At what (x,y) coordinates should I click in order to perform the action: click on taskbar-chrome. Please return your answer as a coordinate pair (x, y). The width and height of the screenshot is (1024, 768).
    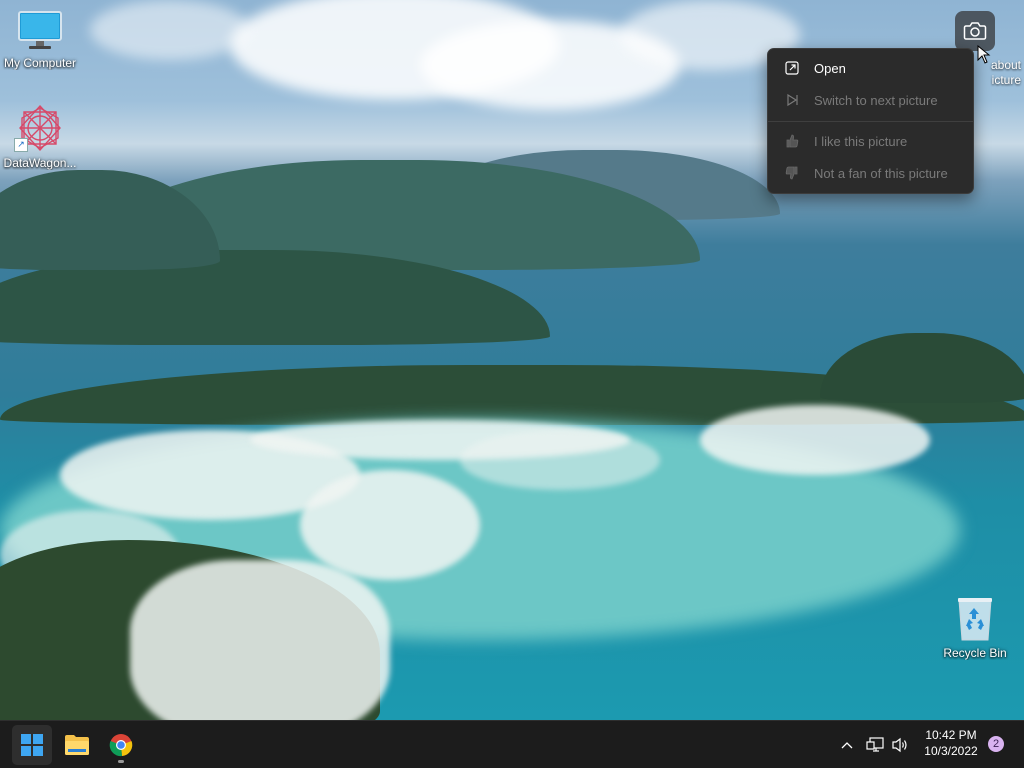
    Looking at the image, I should click on (121, 745).